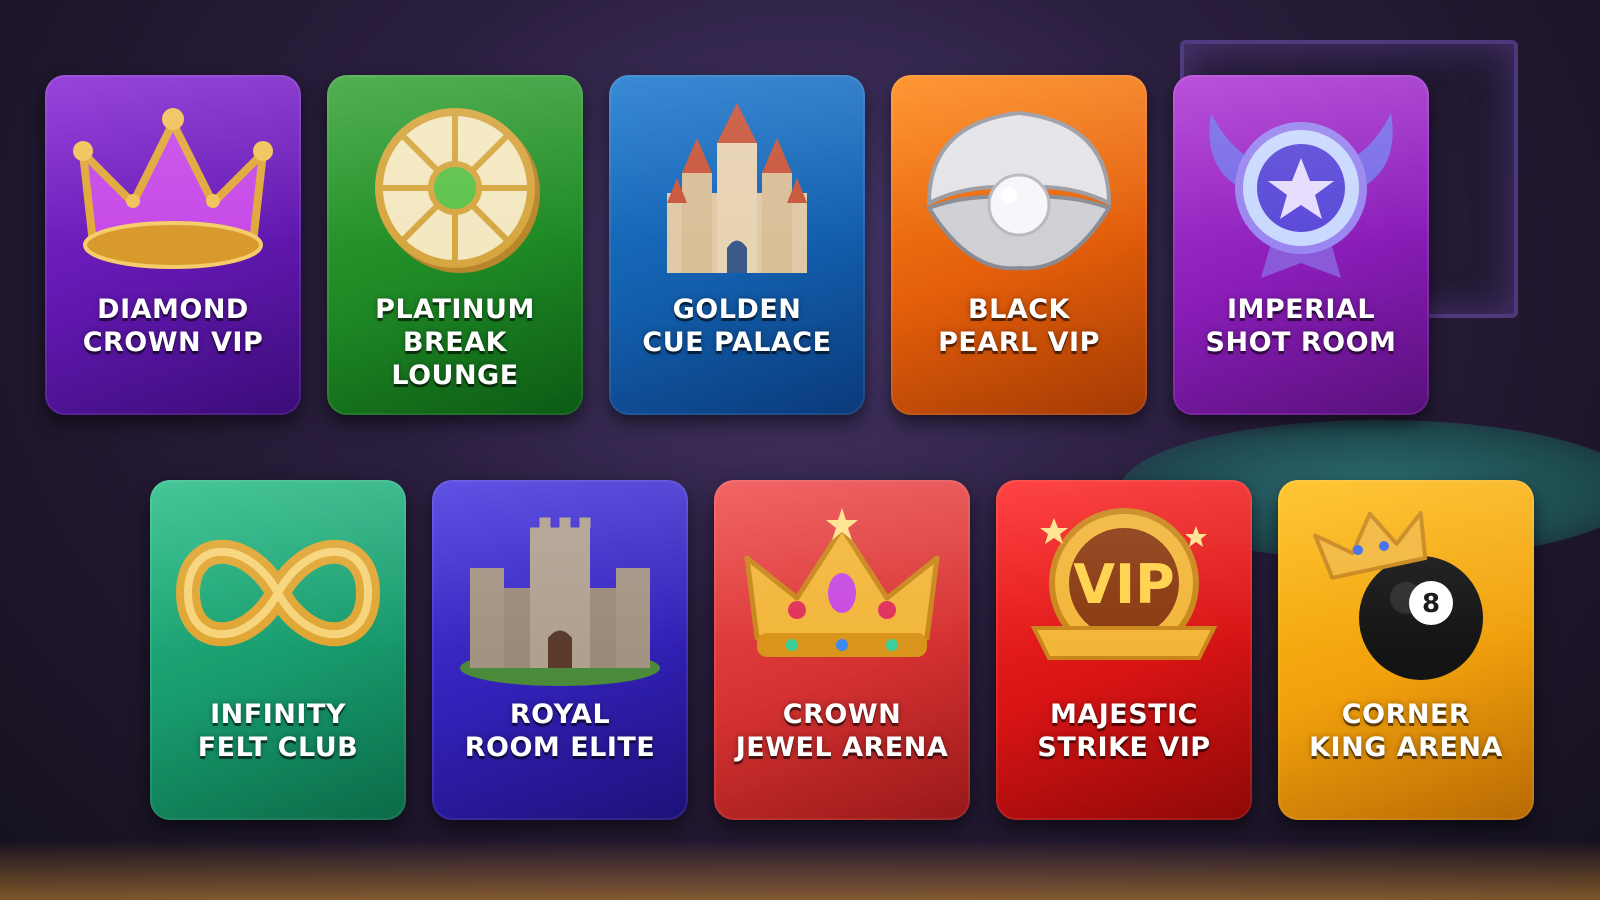 This screenshot has height=900, width=1600. Describe the element at coordinates (278, 650) in the screenshot. I see `room-card-infinity-felt-club: INFINITY FELT CLUB` at that location.